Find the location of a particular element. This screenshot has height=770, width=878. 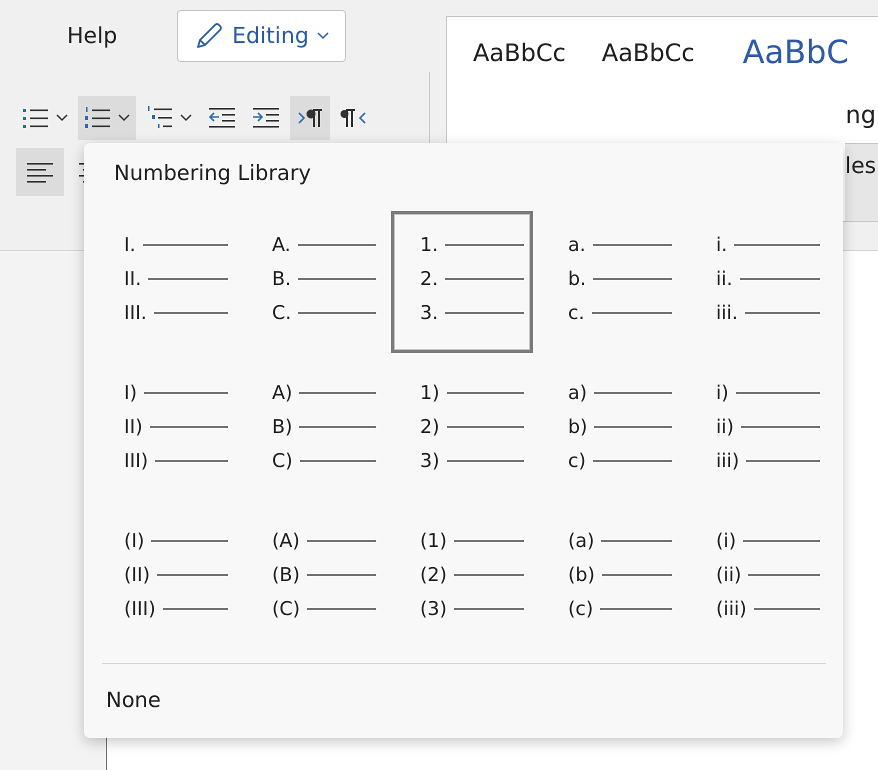

list-marker: (C) is located at coordinates (286, 609).